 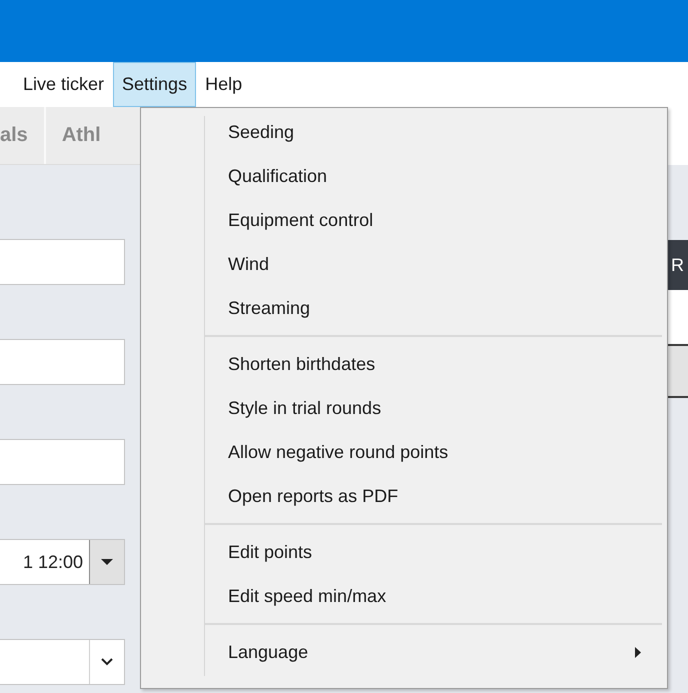 I want to click on table-row, so click(x=678, y=318).